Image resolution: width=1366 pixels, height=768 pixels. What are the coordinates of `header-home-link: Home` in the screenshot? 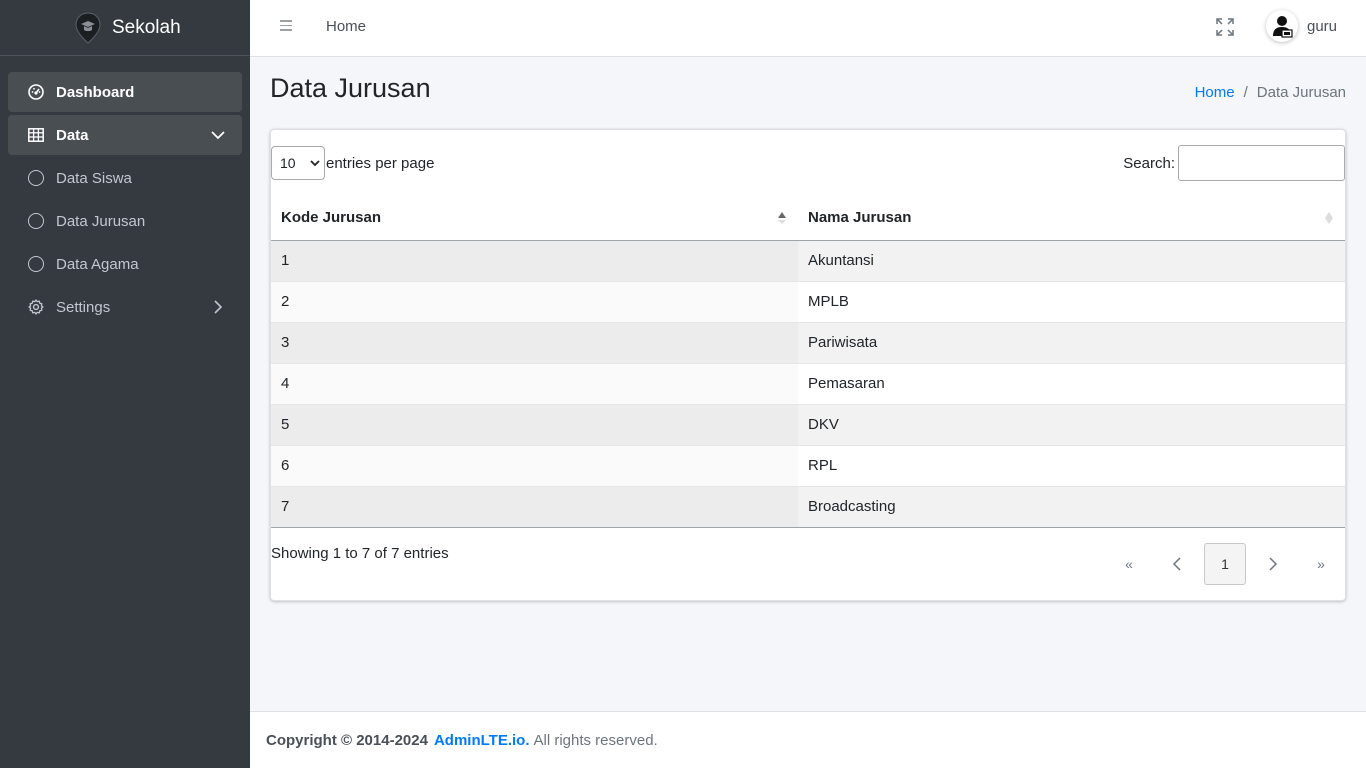 It's located at (346, 26).